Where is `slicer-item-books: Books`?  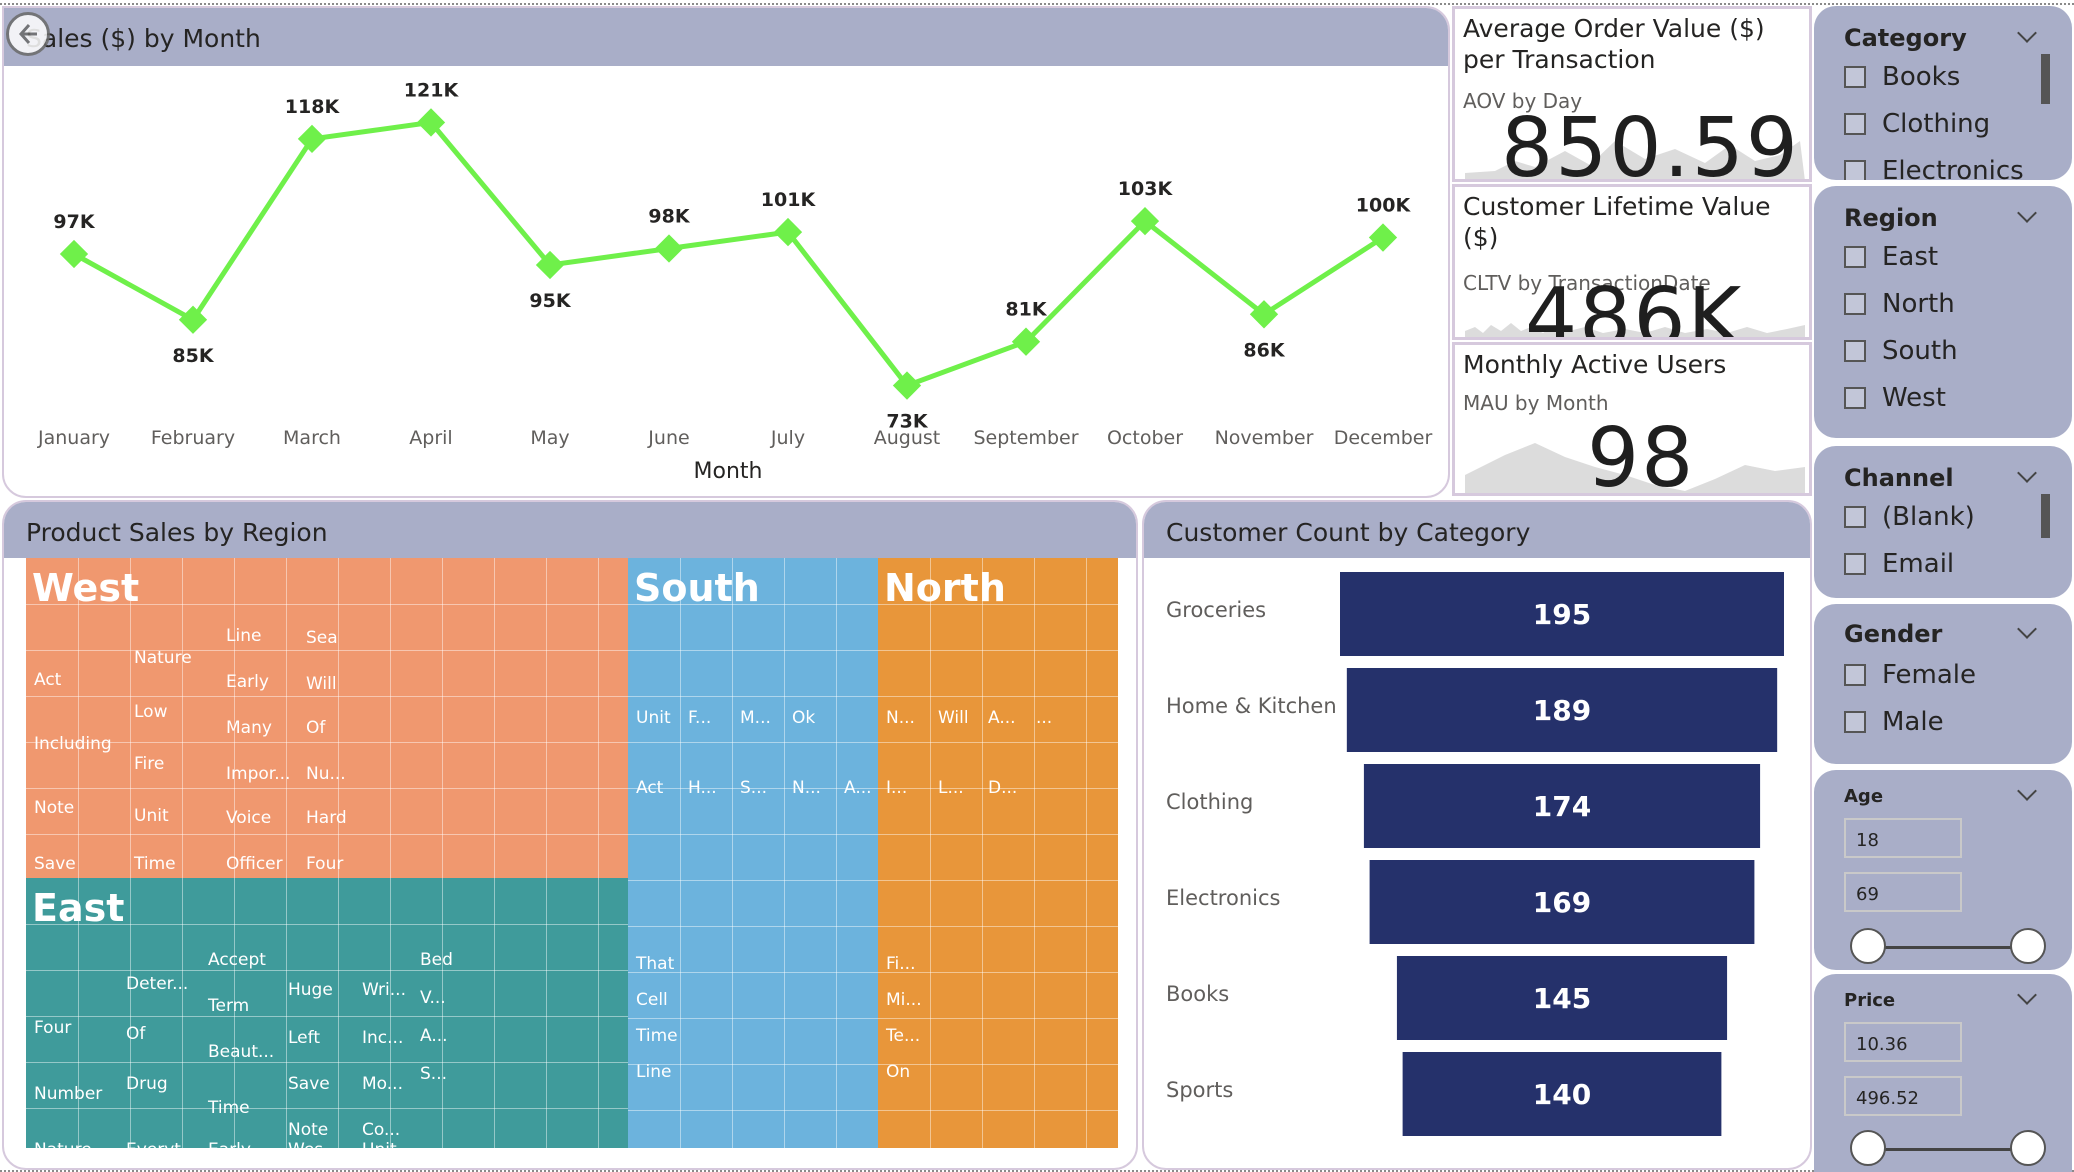 slicer-item-books: Books is located at coordinates (1902, 77).